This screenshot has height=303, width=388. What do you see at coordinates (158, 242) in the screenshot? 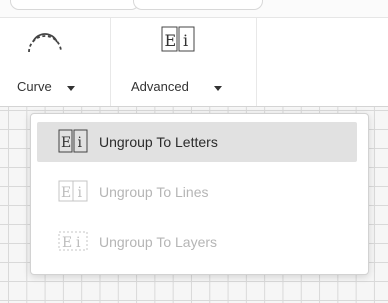
I see `menu-item-label: Ungroup To Layers` at bounding box center [158, 242].